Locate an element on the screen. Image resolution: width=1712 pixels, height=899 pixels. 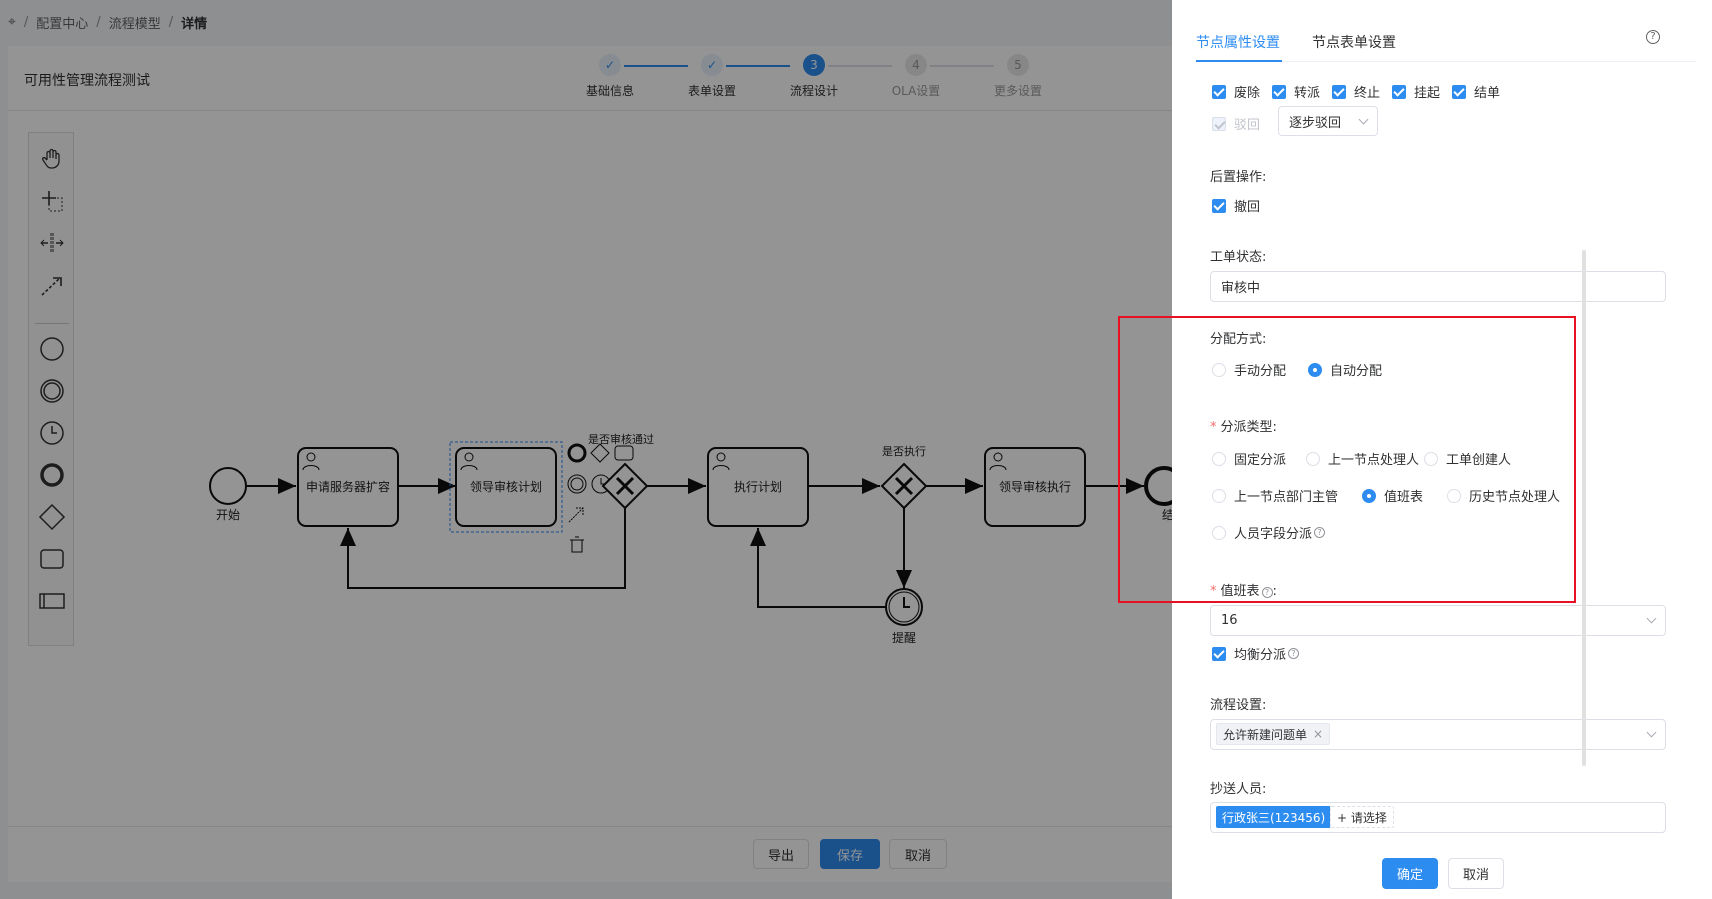
checkbox-disabled-icon is located at coordinates (1219, 123).